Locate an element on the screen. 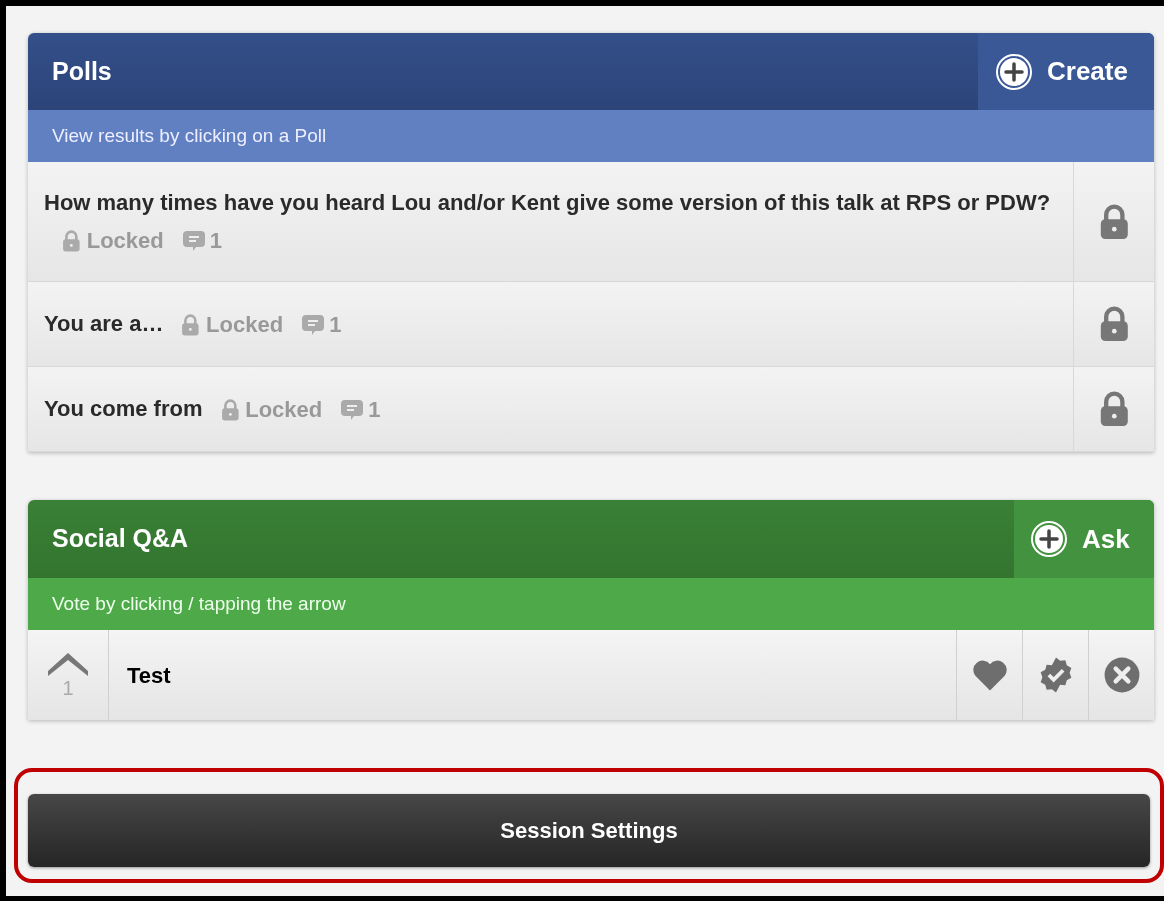  ask-button: Ask is located at coordinates (1084, 539).